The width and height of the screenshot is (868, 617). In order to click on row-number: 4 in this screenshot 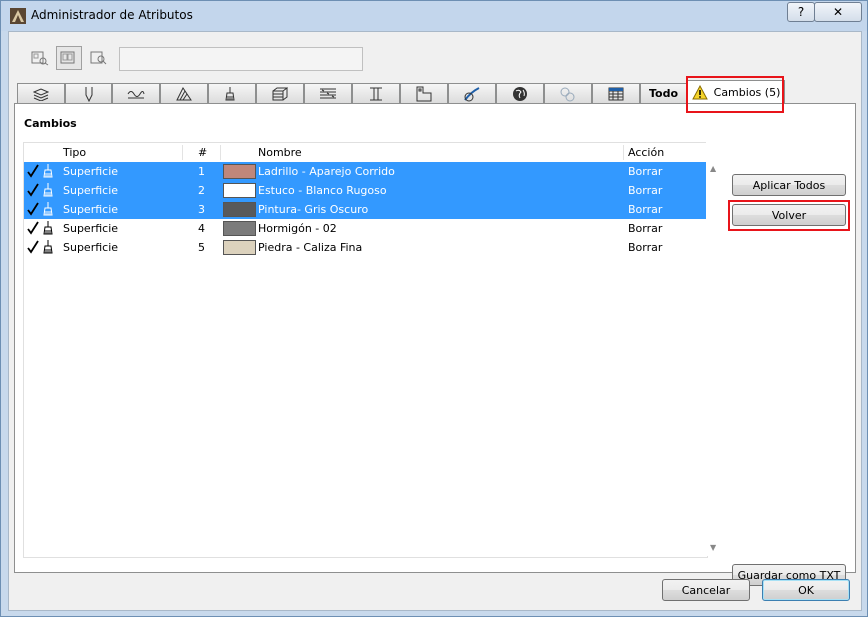, I will do `click(201, 228)`.